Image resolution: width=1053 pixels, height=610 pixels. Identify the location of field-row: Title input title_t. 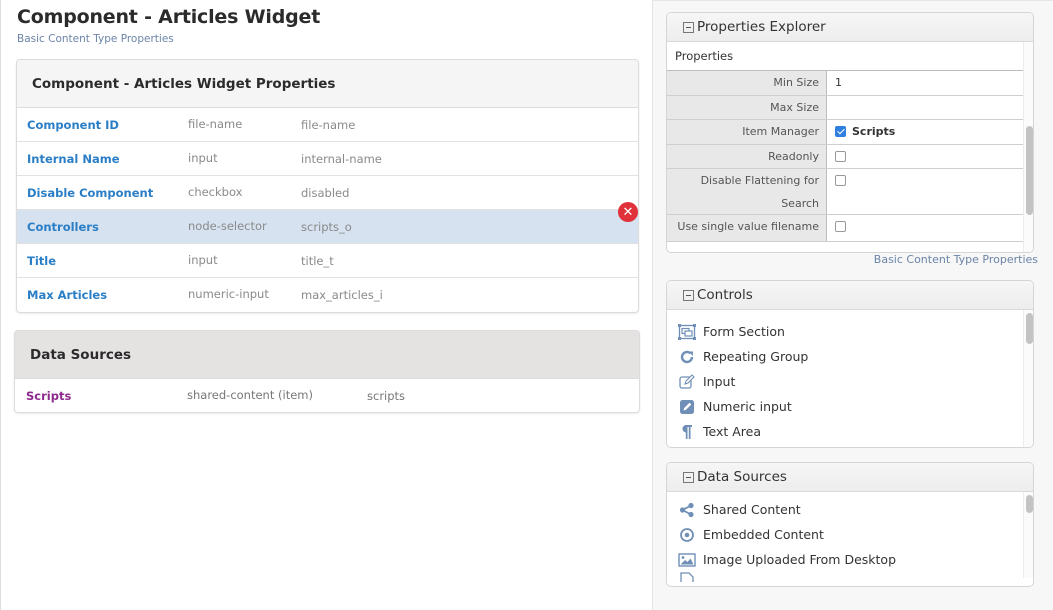
(327, 261).